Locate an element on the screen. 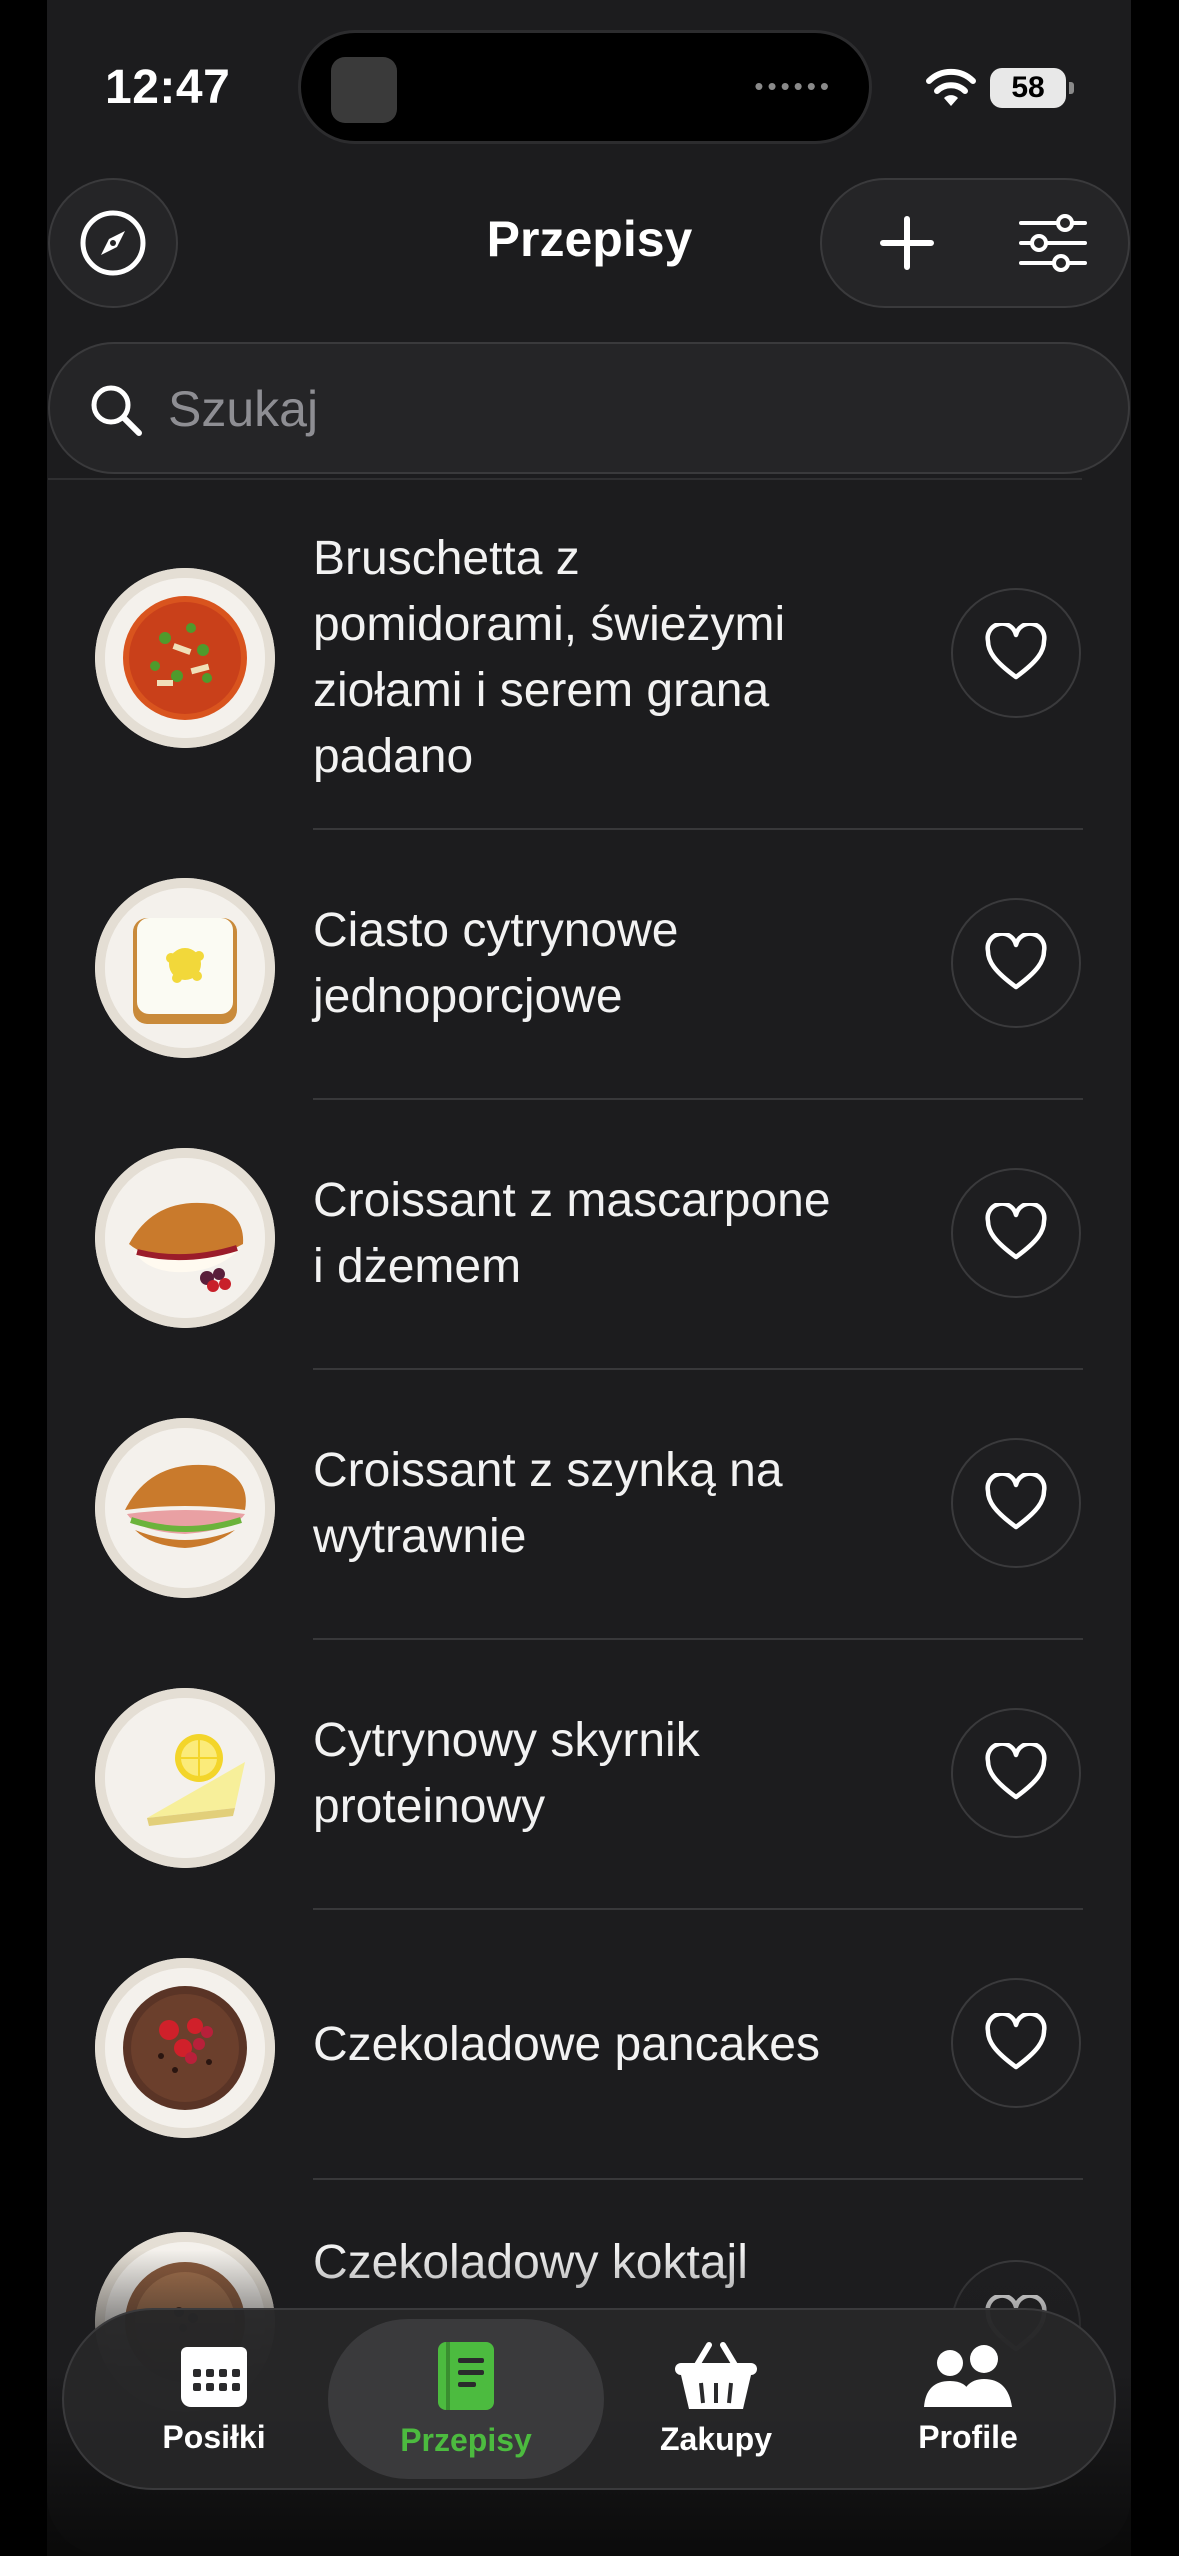 The image size is (1179, 2556). search-input is located at coordinates (568, 409).